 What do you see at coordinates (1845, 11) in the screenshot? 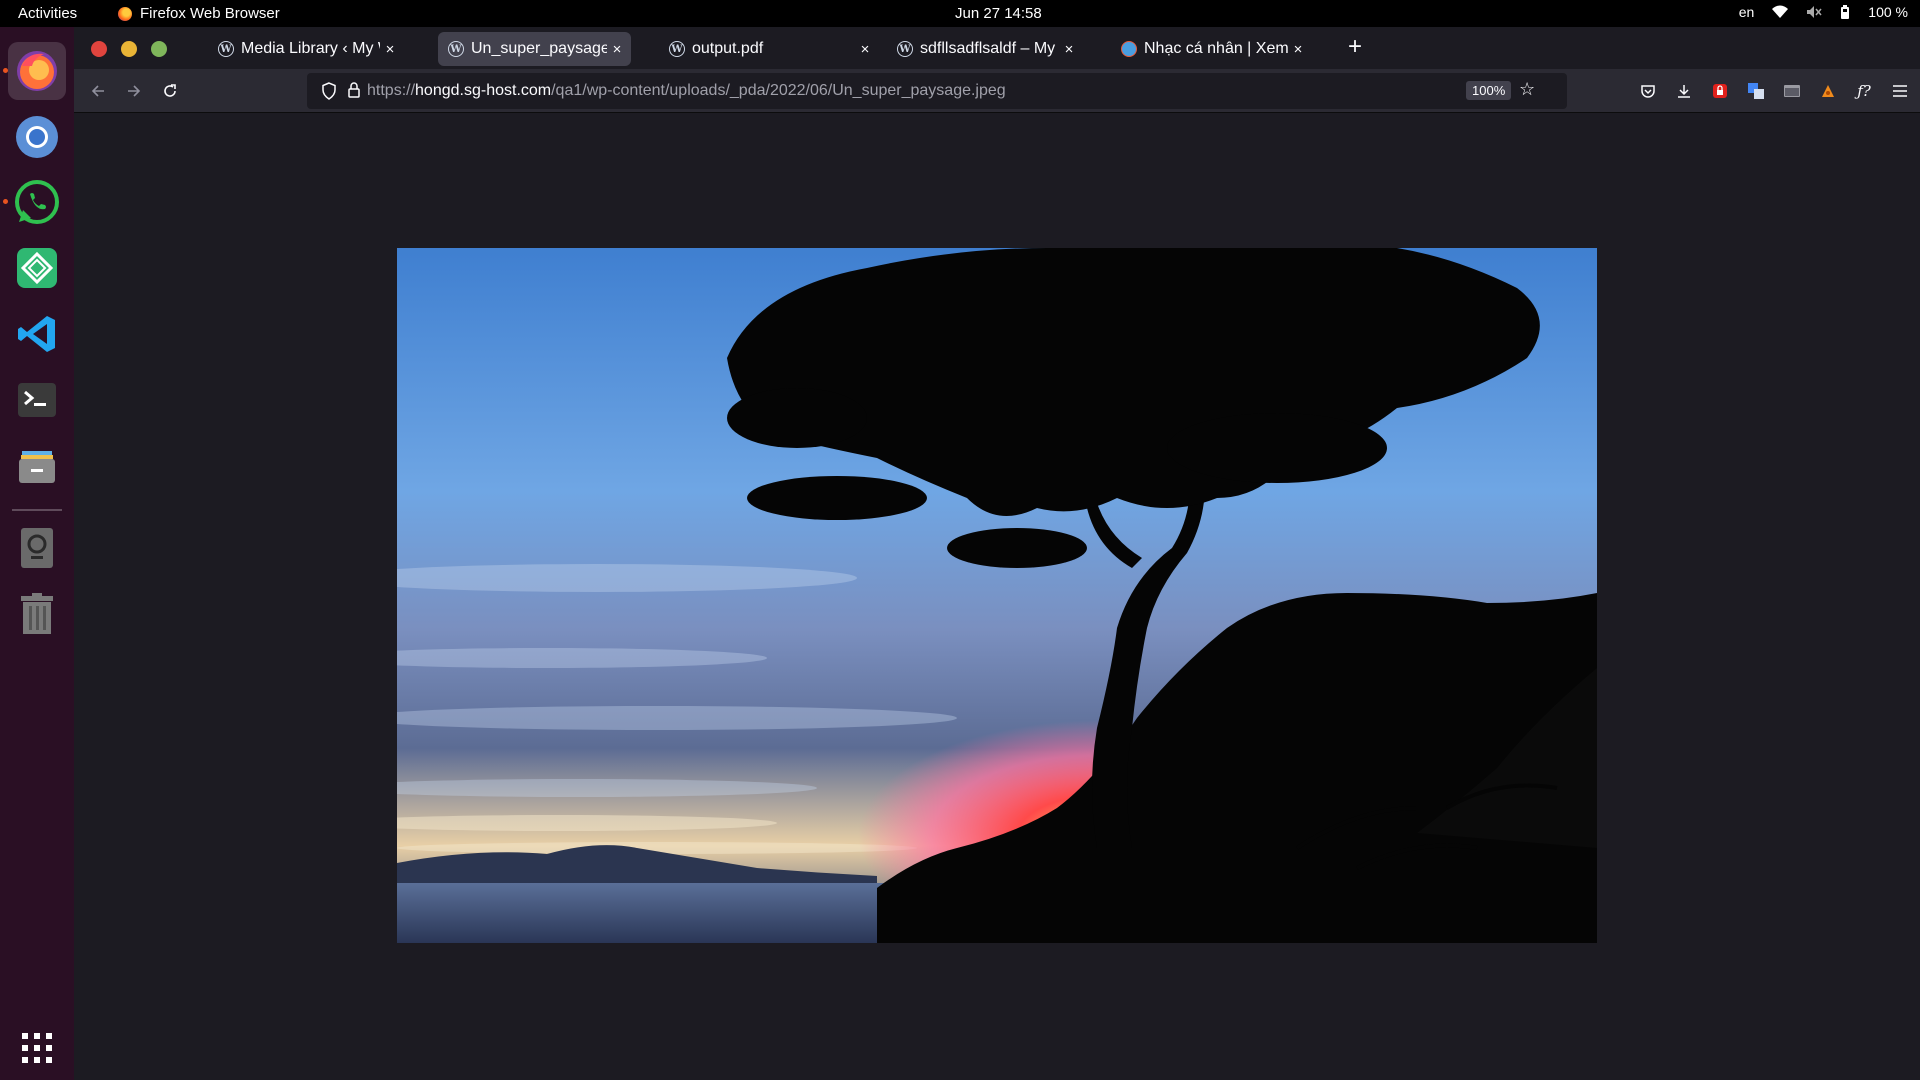
I see `battery-icon` at bounding box center [1845, 11].